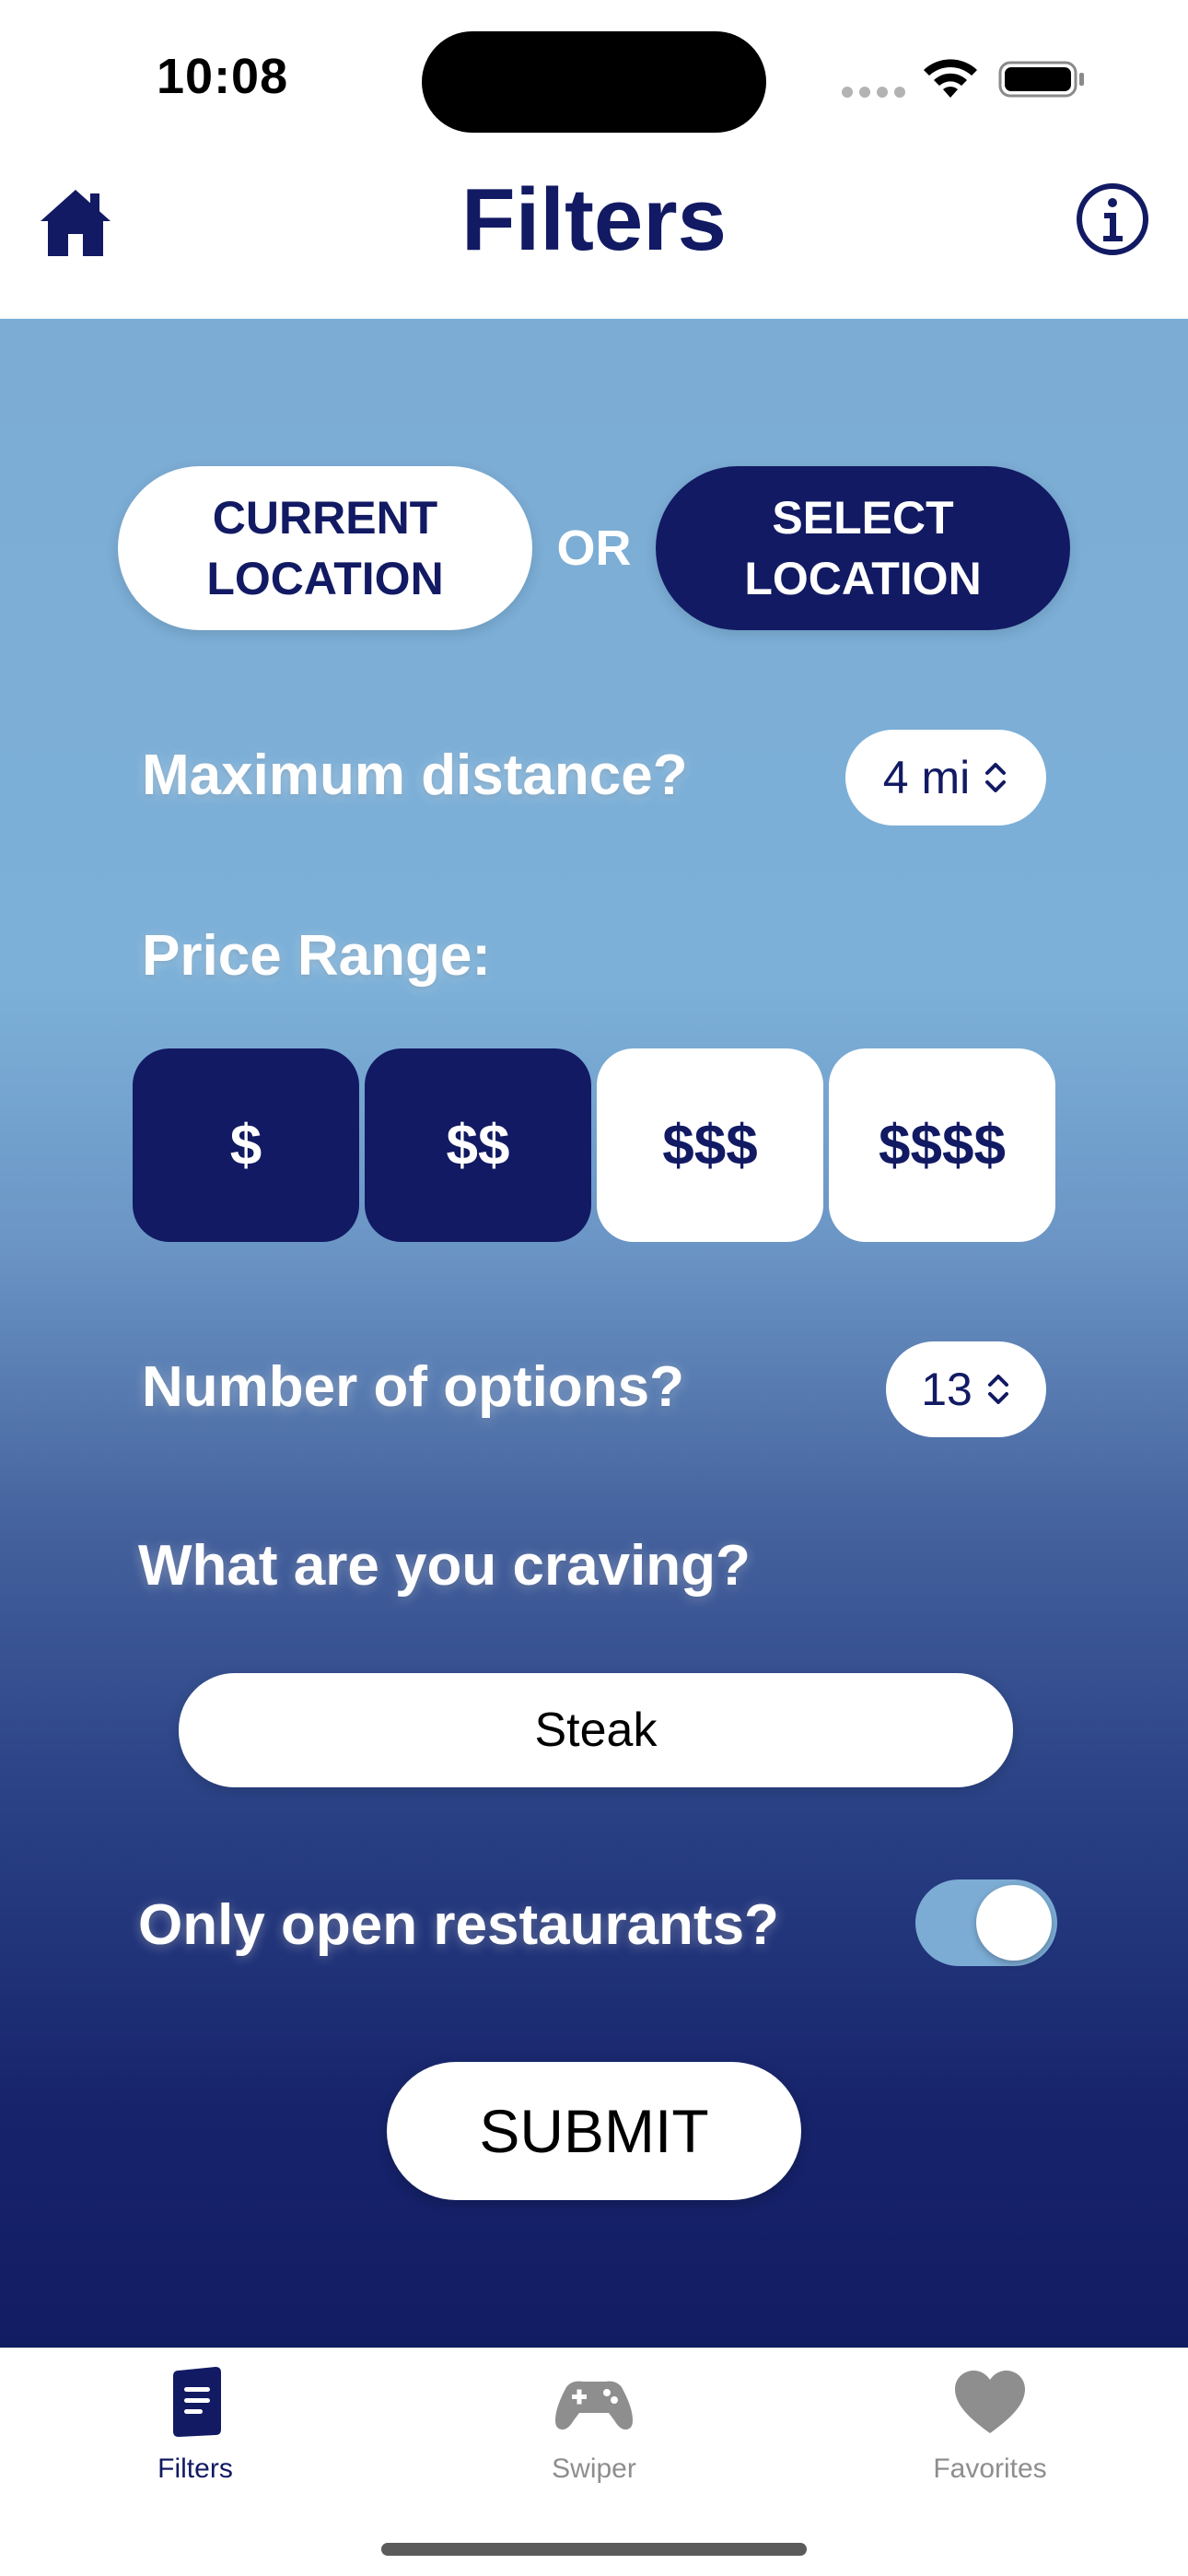  Describe the element at coordinates (926, 777) in the screenshot. I see `distance-value: 4 mi` at that location.